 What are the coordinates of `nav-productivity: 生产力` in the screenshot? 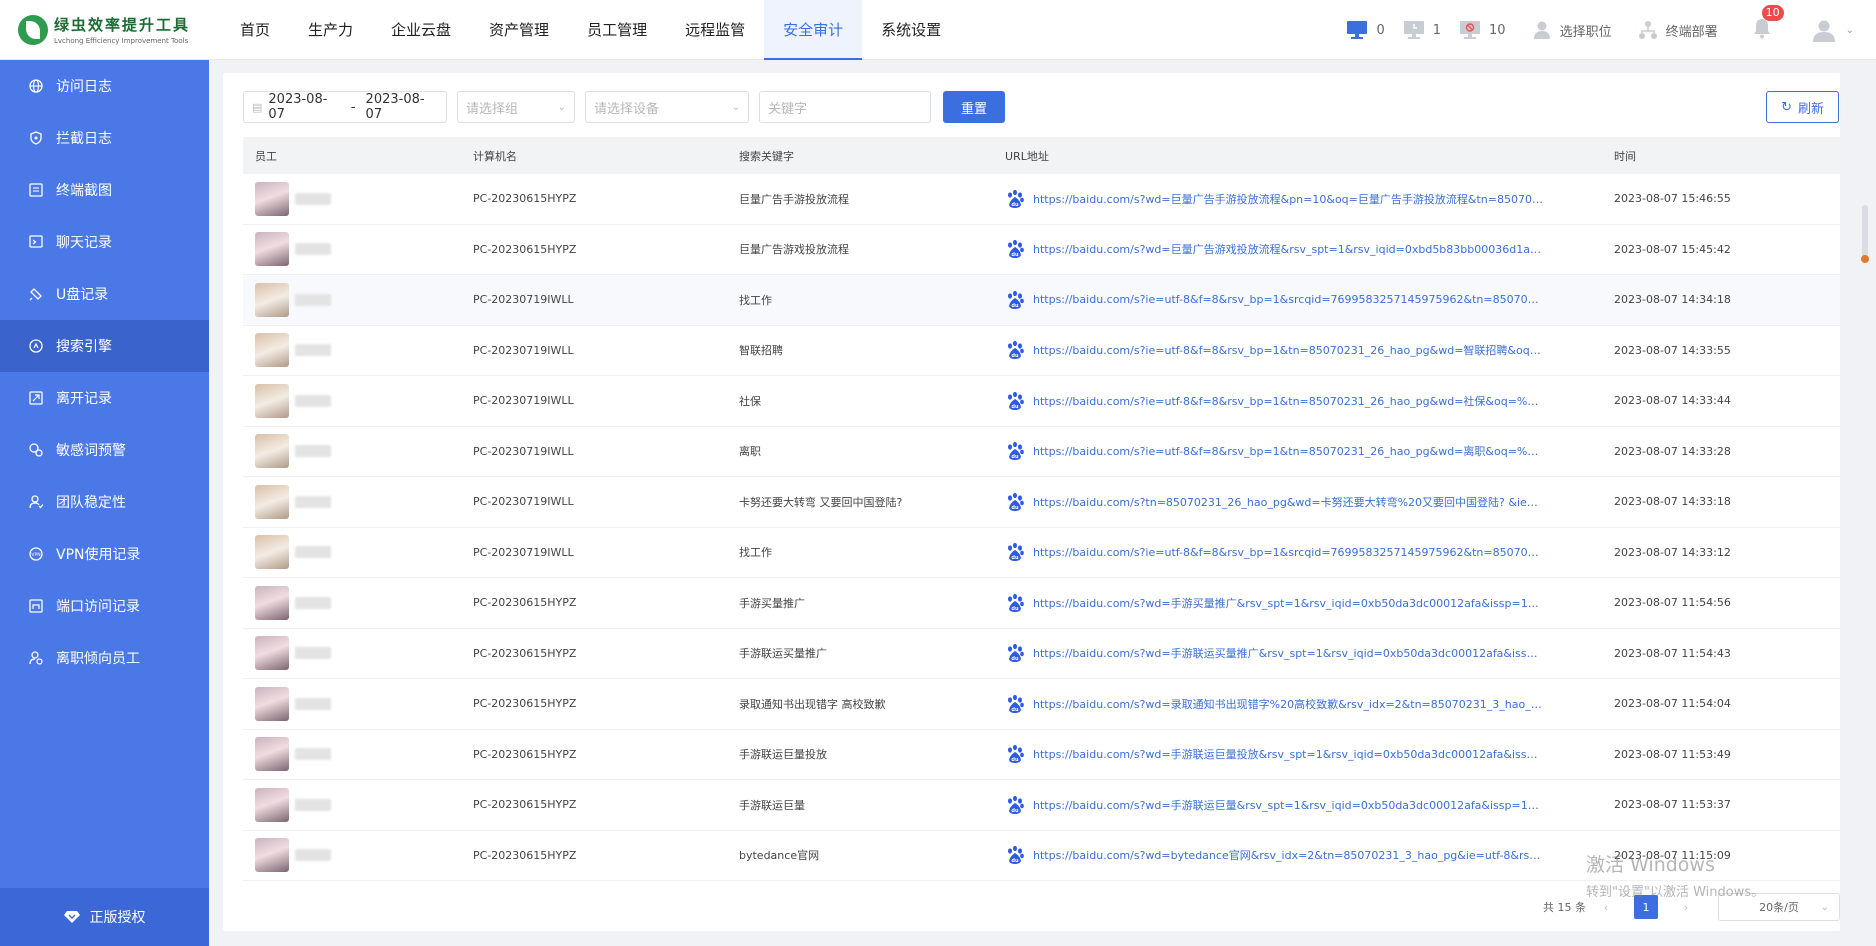 It's located at (330, 30).